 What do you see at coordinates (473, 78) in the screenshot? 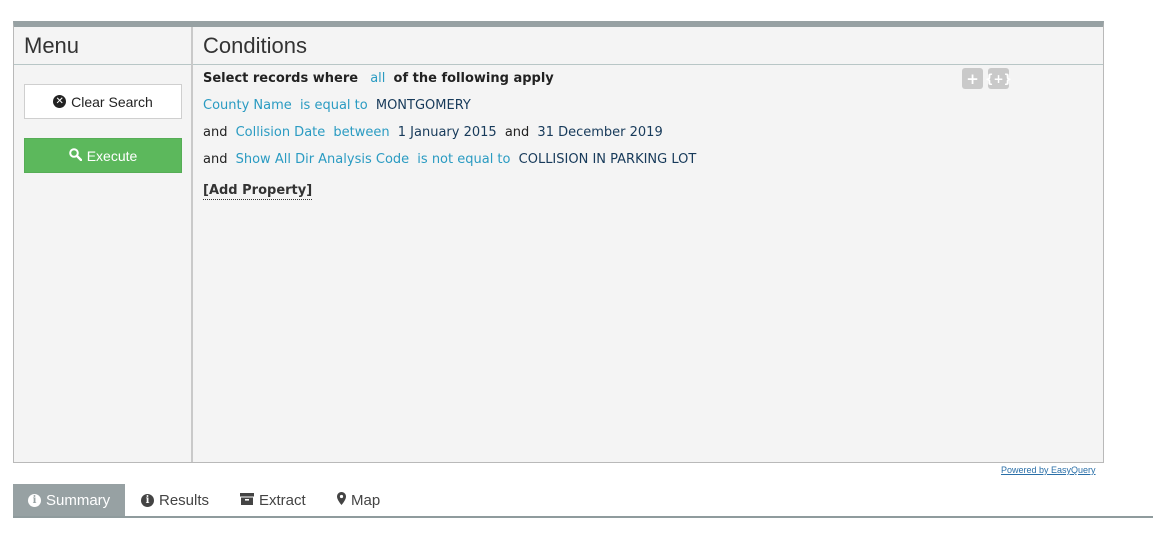
I see `header-suffix: of the following apply` at bounding box center [473, 78].